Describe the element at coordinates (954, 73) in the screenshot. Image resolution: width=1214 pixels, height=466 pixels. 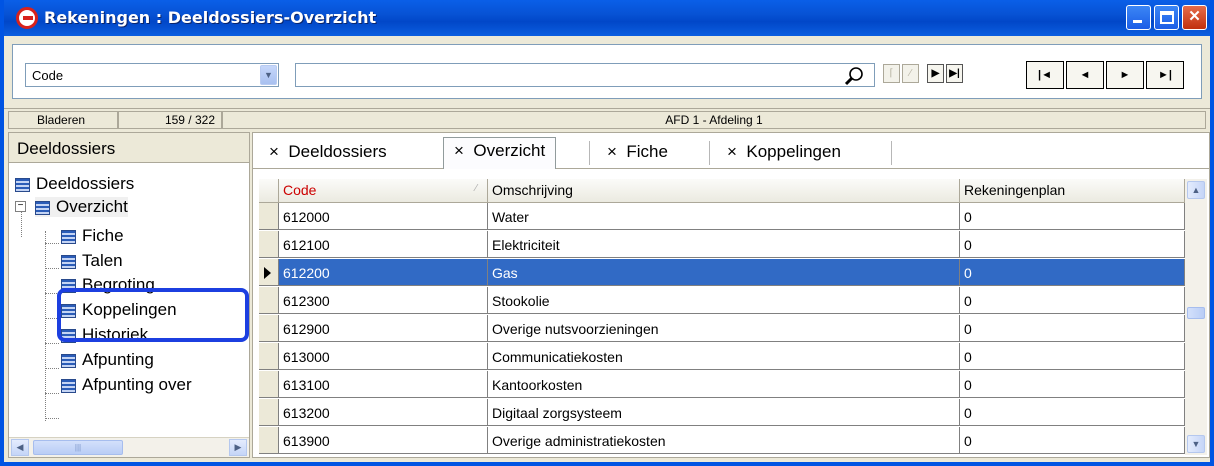
I see `play-last-icon: ▶|` at that location.